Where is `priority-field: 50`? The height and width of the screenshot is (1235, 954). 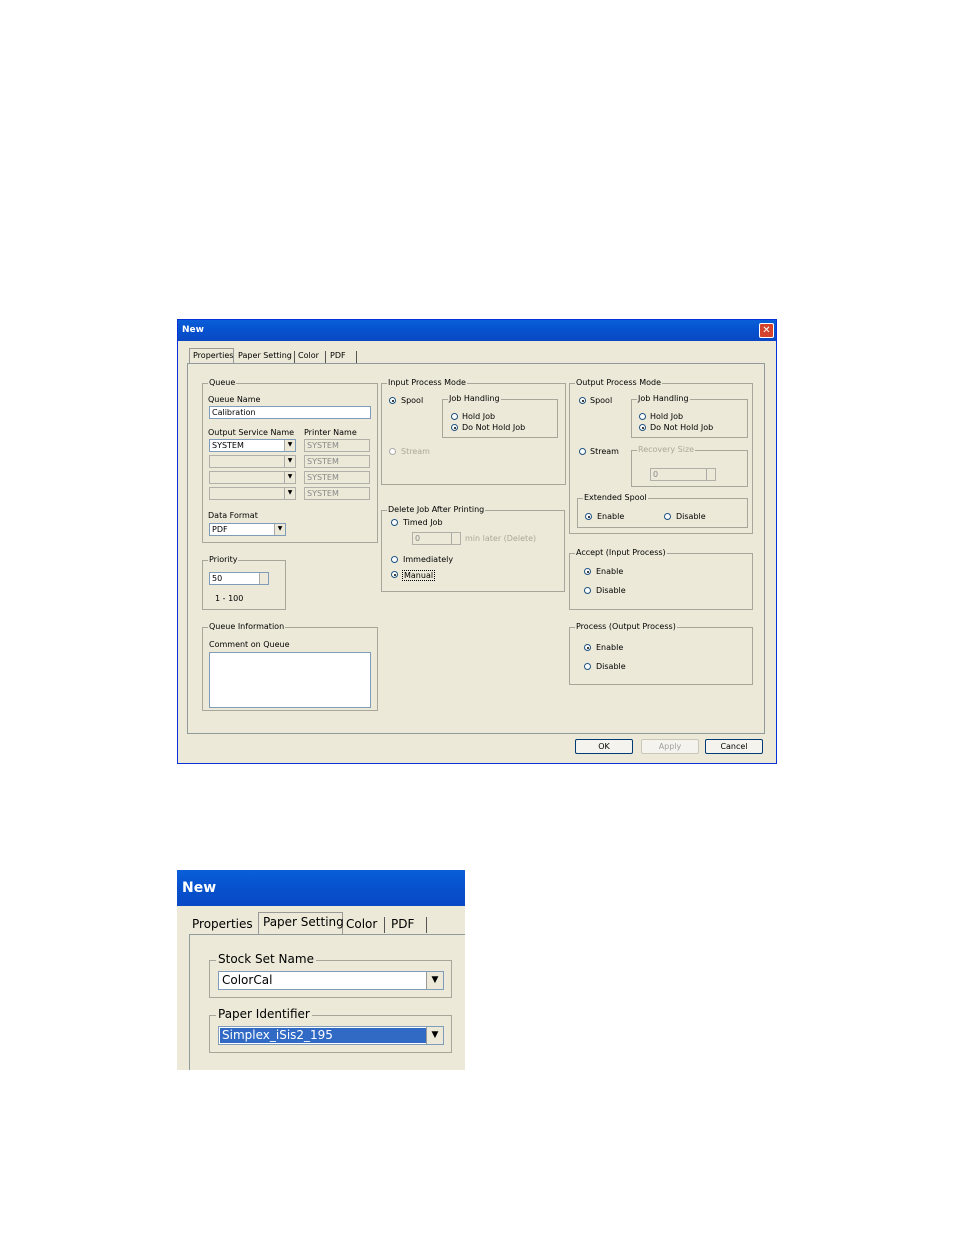 priority-field: 50 is located at coordinates (239, 578).